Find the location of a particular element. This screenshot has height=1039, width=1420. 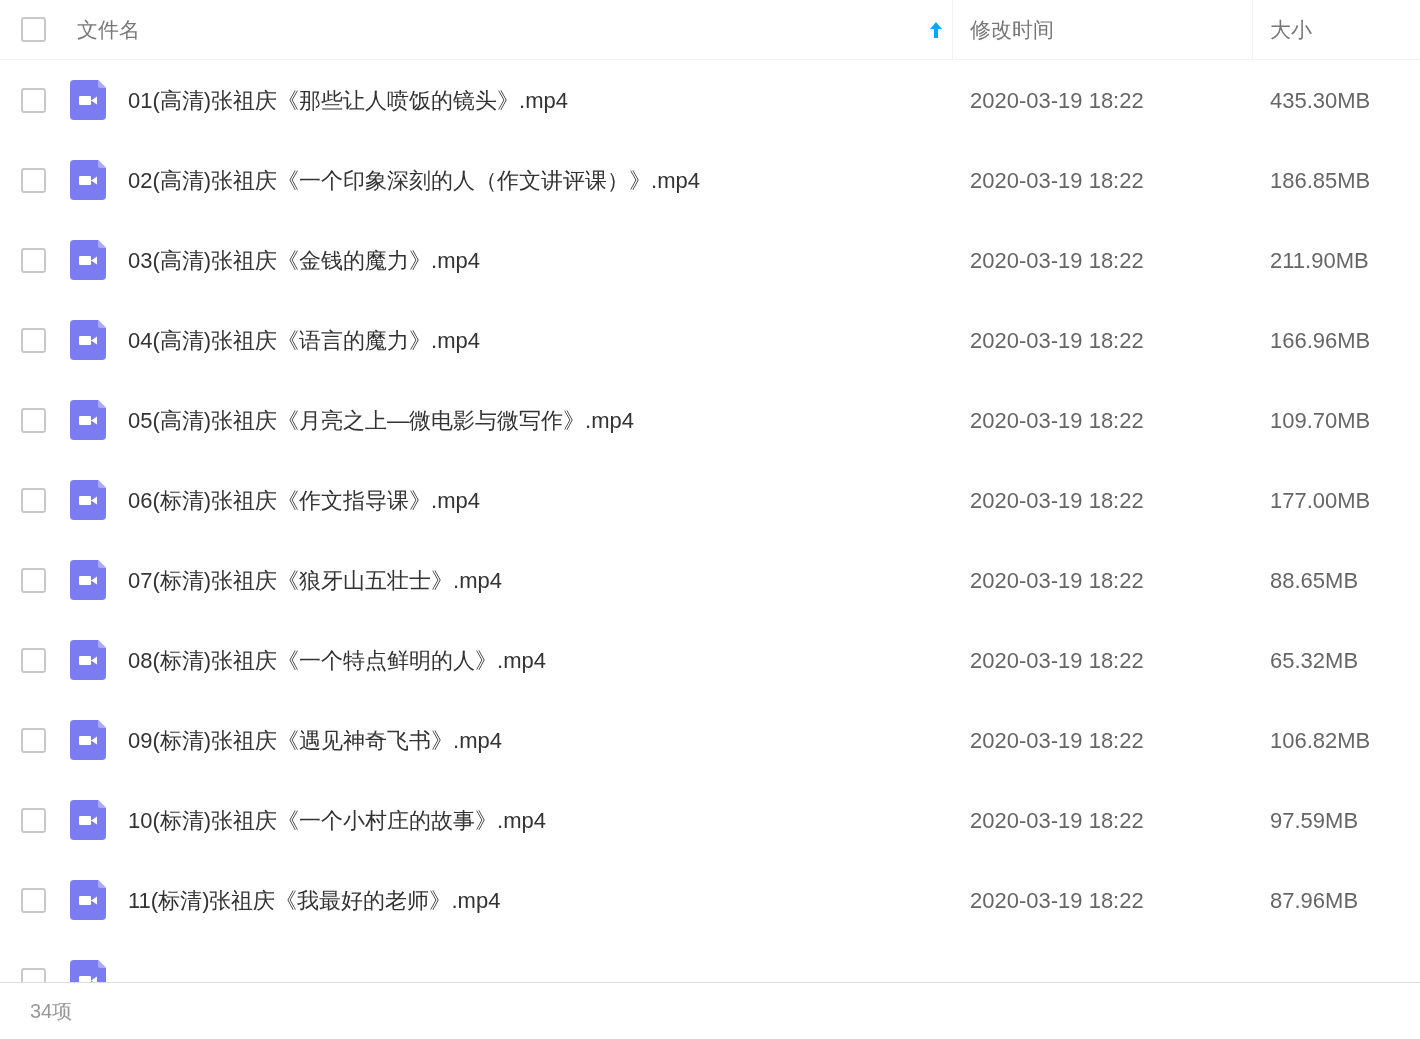

file-name: 09(标清)张祖庆《遇见神奇飞书》.mp4 is located at coordinates (315, 740).